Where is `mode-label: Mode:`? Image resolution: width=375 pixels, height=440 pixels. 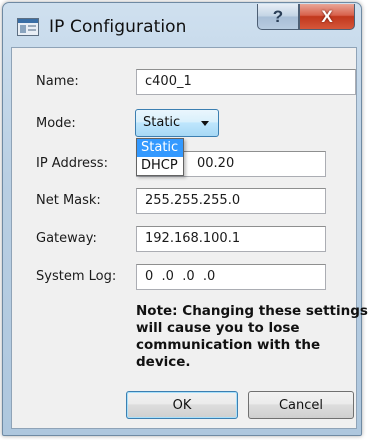
mode-label: Mode: is located at coordinates (56, 123).